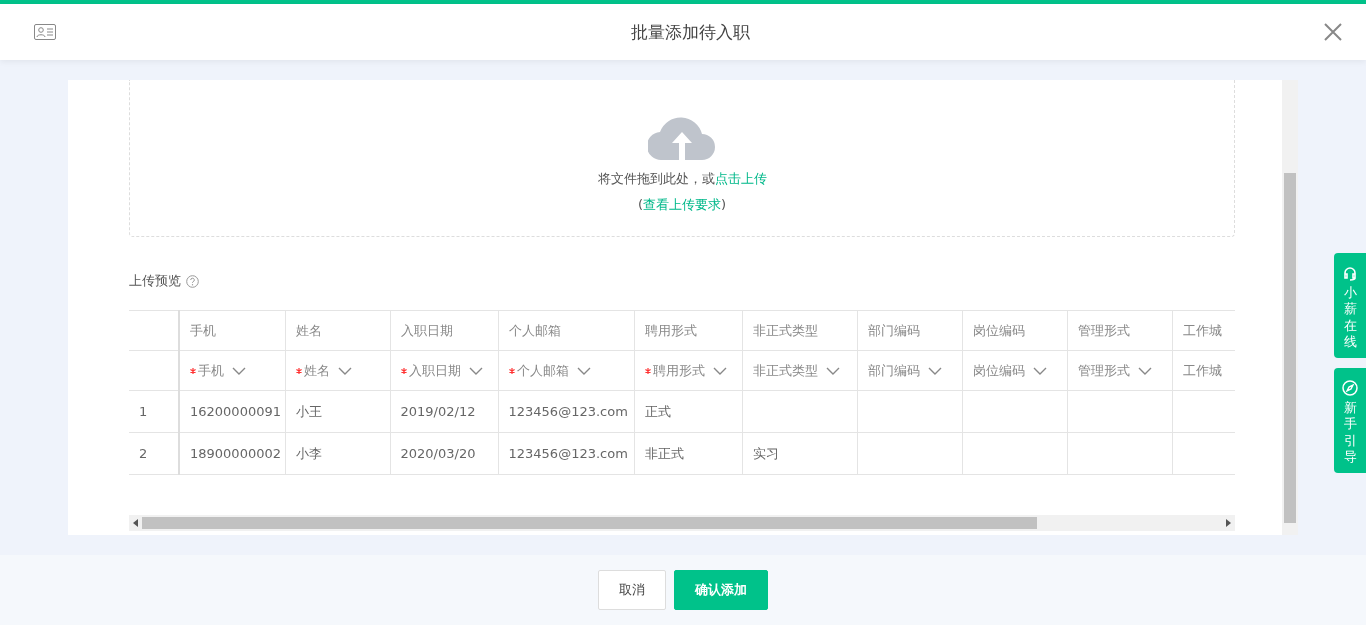 Image resolution: width=1366 pixels, height=625 pixels. What do you see at coordinates (740, 178) in the screenshot?
I see `upload-link: 点击上传` at bounding box center [740, 178].